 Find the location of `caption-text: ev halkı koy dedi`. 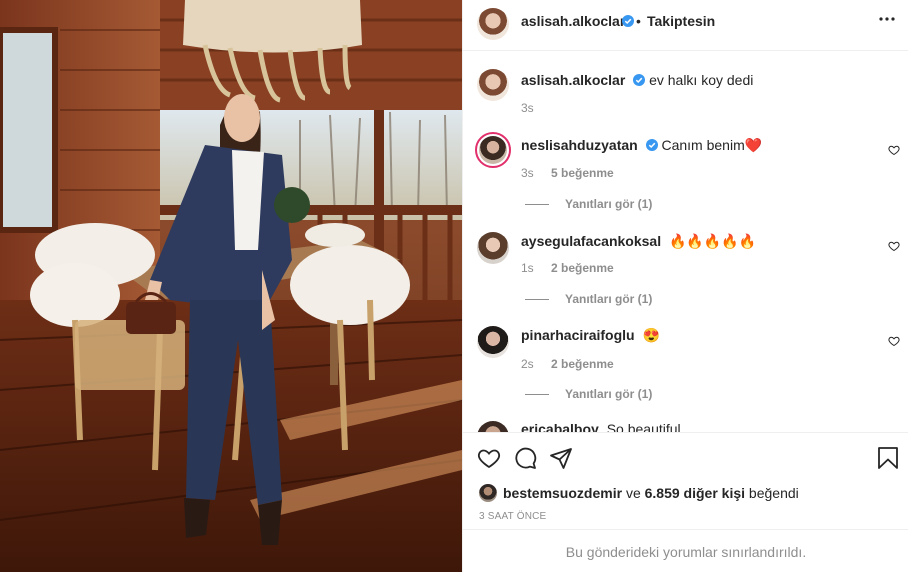

caption-text: ev halkı koy dedi is located at coordinates (701, 80).